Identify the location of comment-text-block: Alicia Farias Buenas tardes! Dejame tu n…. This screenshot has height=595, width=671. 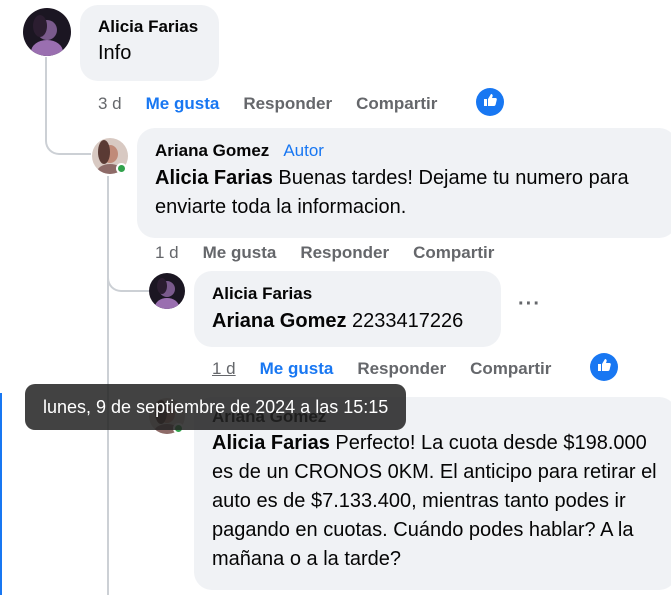
(407, 193).